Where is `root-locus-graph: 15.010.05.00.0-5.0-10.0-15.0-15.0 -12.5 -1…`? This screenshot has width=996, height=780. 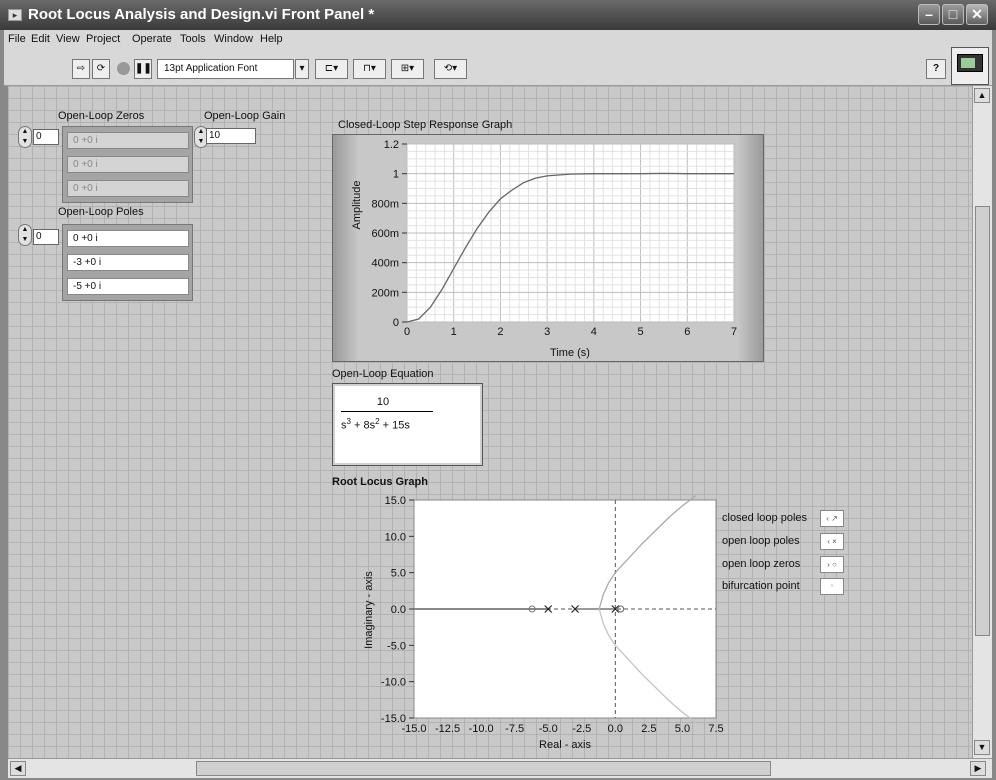
root-locus-graph: 15.010.05.00.0-5.0-10.0-15.0-15.0 -12.5 -1… is located at coordinates (532, 621).